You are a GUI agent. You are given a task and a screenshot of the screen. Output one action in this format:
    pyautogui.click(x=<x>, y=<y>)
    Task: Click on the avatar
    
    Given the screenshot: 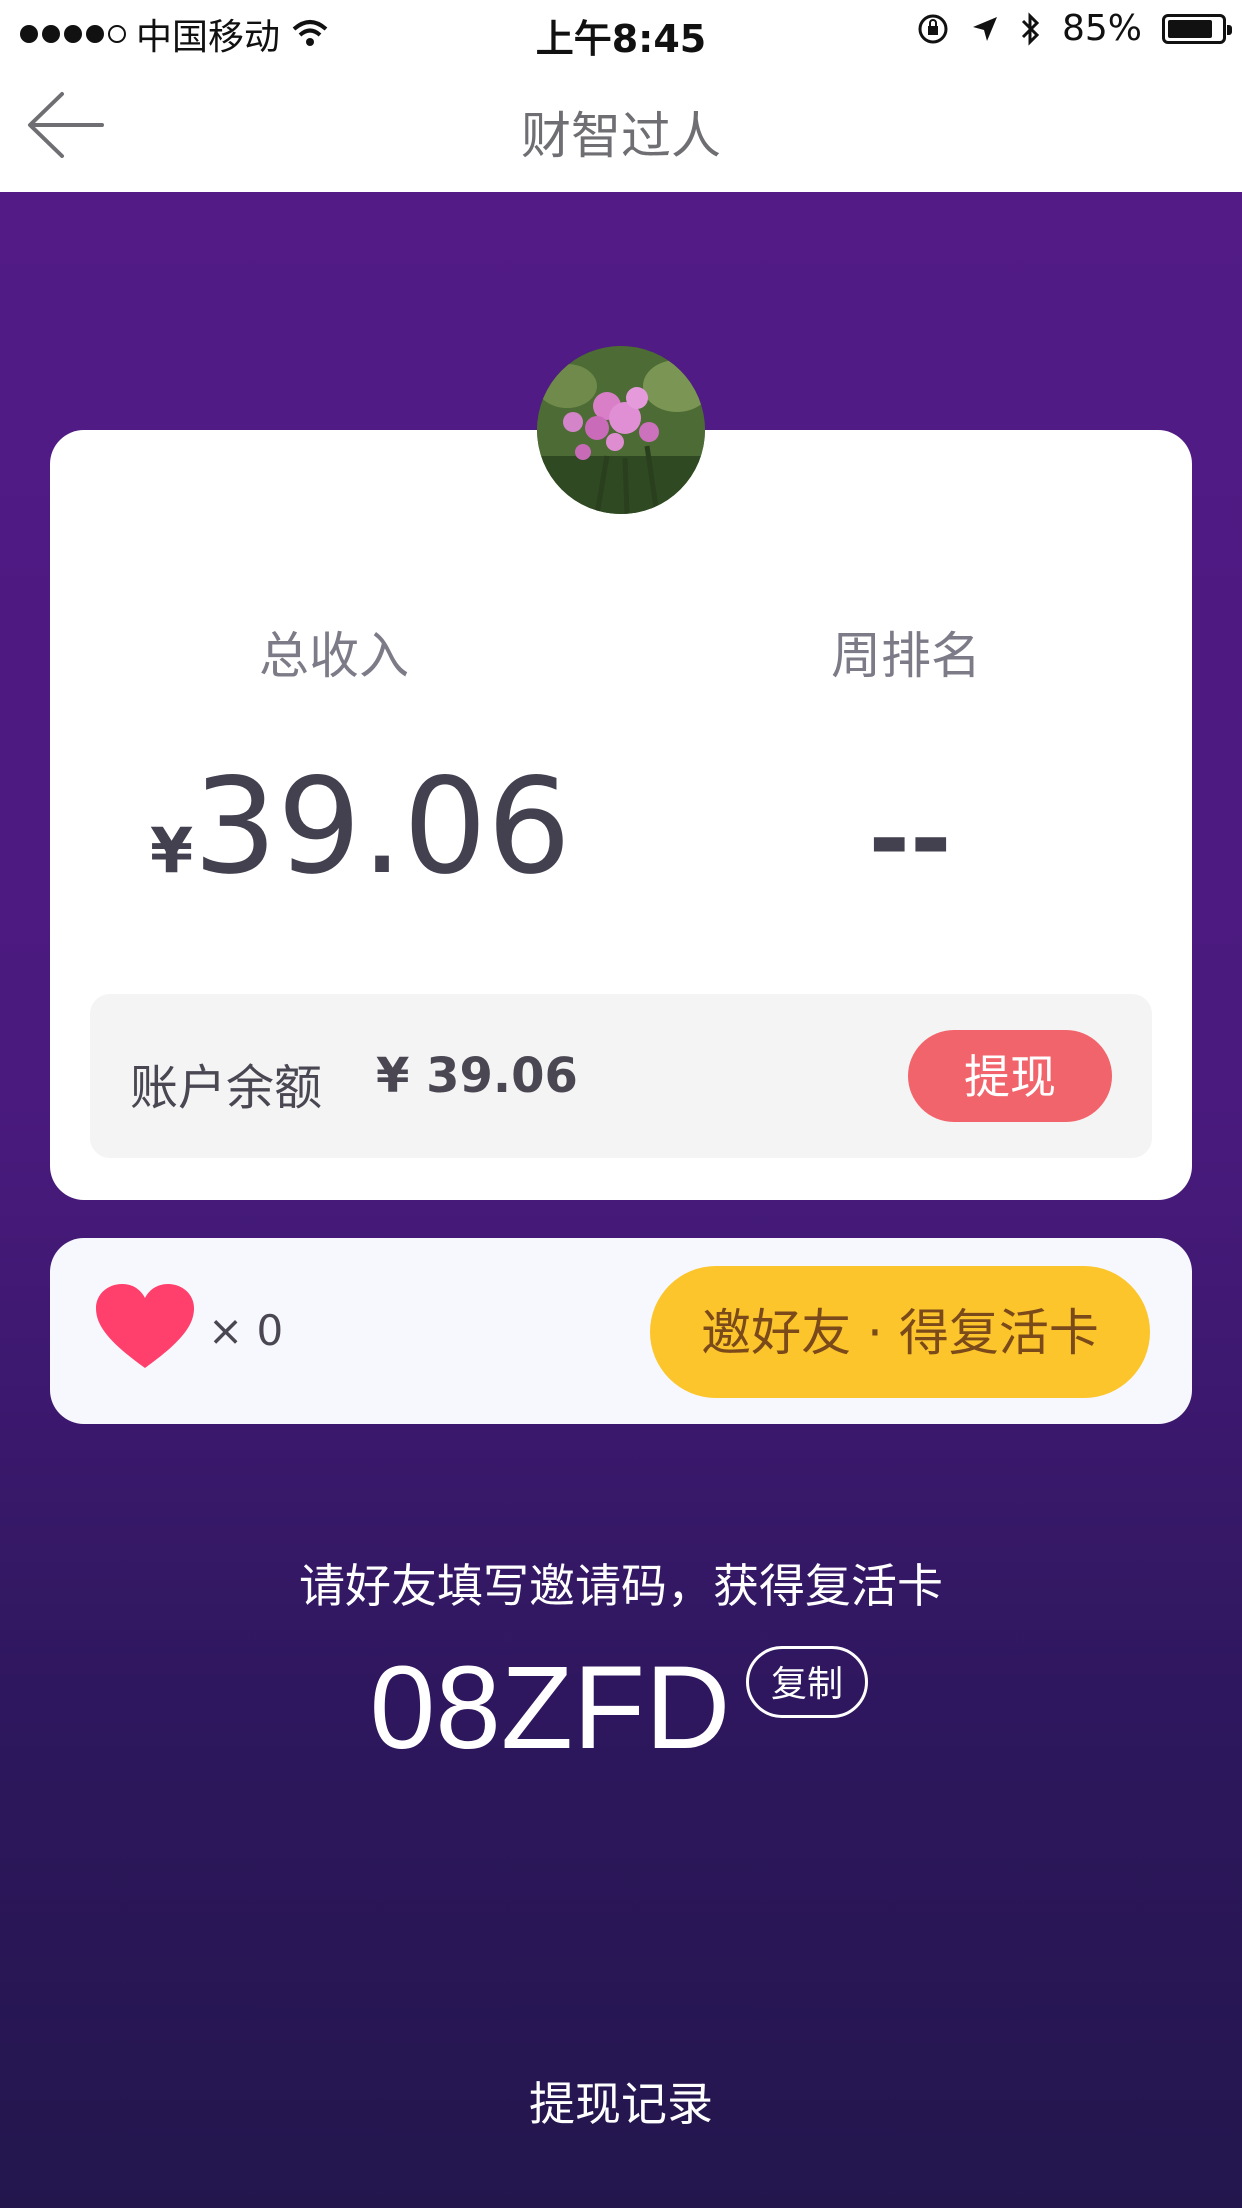 What is the action you would take?
    pyautogui.click(x=621, y=430)
    